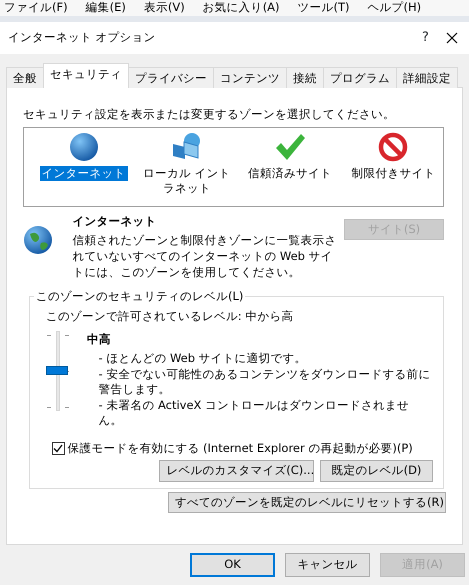  Describe the element at coordinates (203, 359) in the screenshot. I see `description-line: - ほとんどの Web サイトに適切です。` at that location.